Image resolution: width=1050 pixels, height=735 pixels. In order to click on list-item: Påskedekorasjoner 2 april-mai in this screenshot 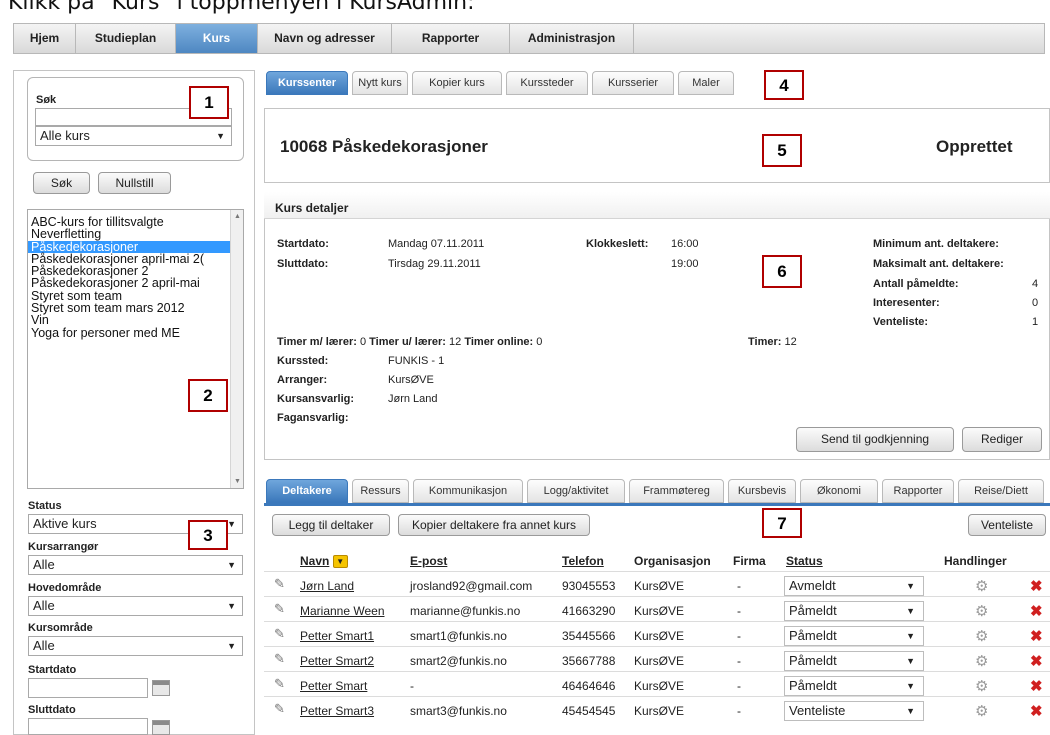, I will do `click(135, 283)`.